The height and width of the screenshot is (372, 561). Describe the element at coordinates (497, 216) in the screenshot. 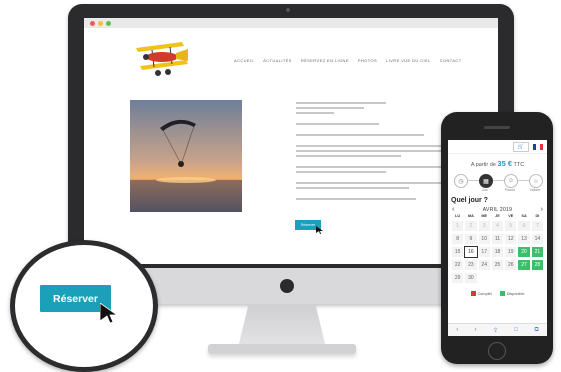

I see `weekday-header: JE` at that location.